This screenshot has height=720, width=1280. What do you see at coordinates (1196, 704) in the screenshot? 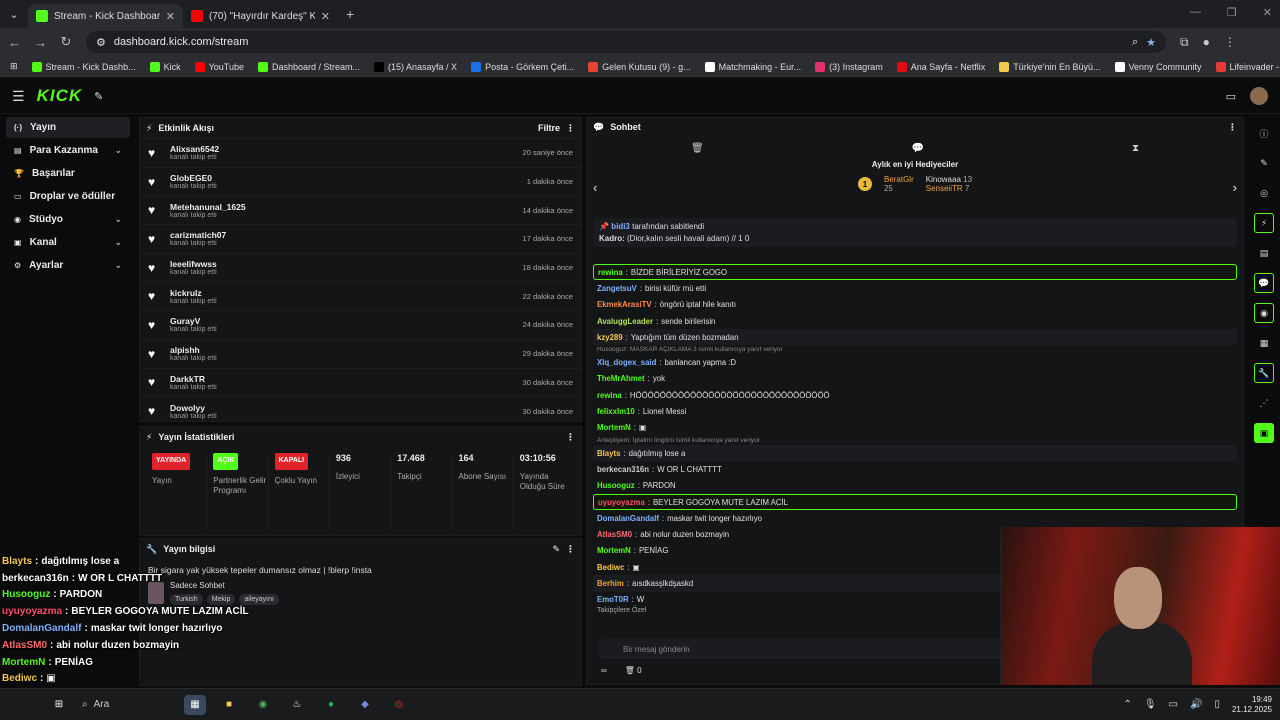
I see `volume-icon: 🔊` at bounding box center [1196, 704].